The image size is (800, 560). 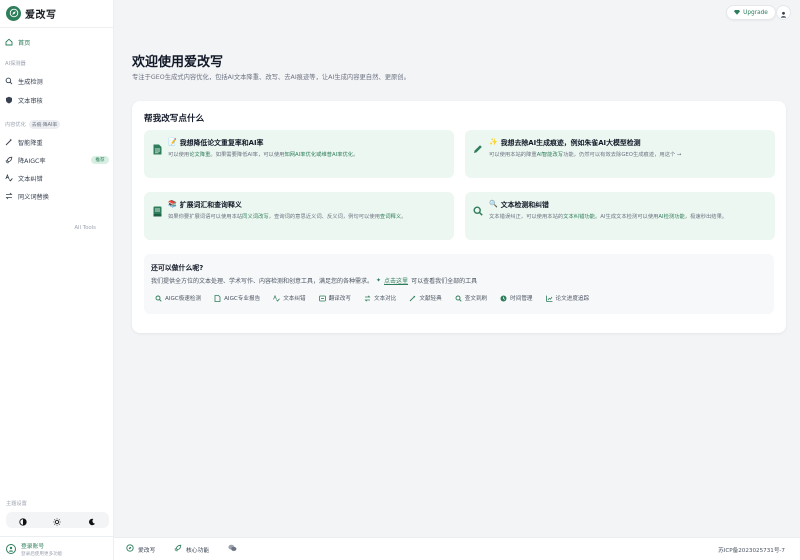 What do you see at coordinates (32, 161) in the screenshot?
I see `sidebar-item-label: 降AIGC率` at bounding box center [32, 161].